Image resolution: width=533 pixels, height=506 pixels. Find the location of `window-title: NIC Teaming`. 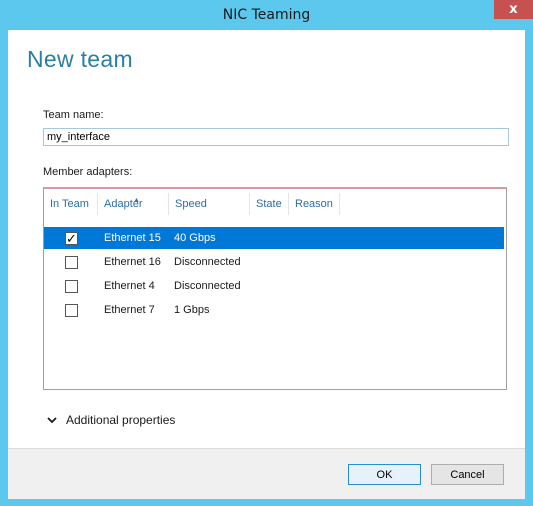

window-title: NIC Teaming is located at coordinates (266, 15).